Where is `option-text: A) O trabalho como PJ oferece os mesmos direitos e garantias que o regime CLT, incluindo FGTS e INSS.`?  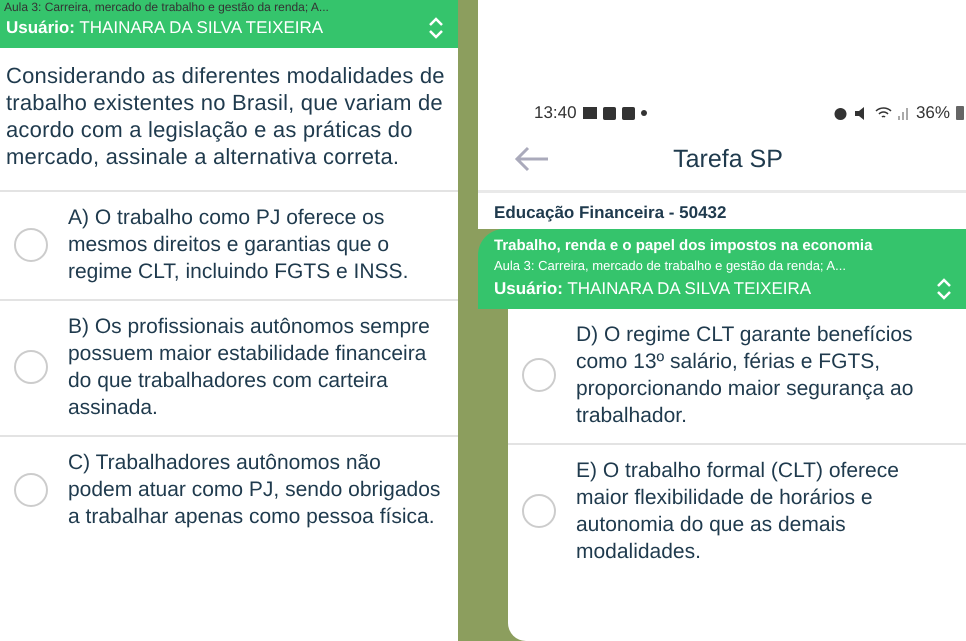
option-text: A) O trabalho como PJ oferece os mesmos direitos e garantias que o regime CLT, incluindo FGTS e INSS. is located at coordinates (239, 245).